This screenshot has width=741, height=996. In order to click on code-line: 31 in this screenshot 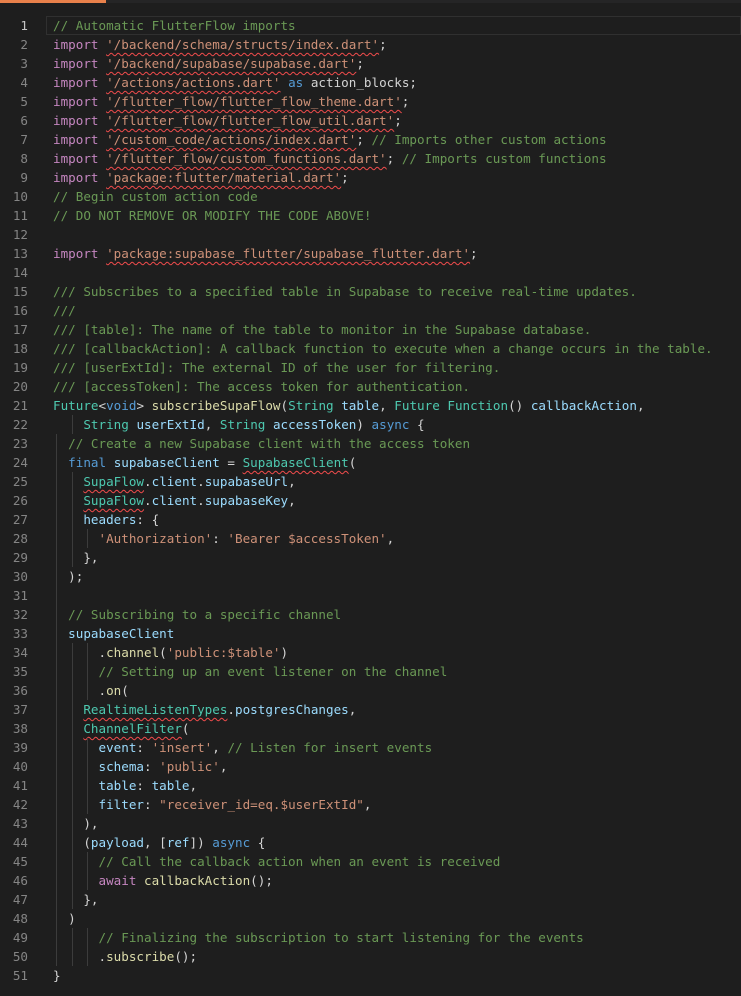, I will do `click(370, 595)`.